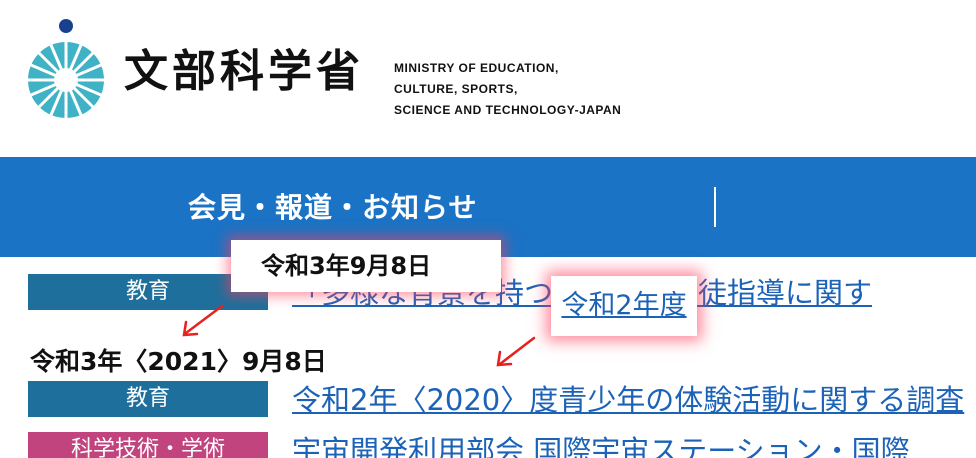  What do you see at coordinates (332, 206) in the screenshot?
I see `nav-item-press-news: 会見・報道・お知らせ` at bounding box center [332, 206].